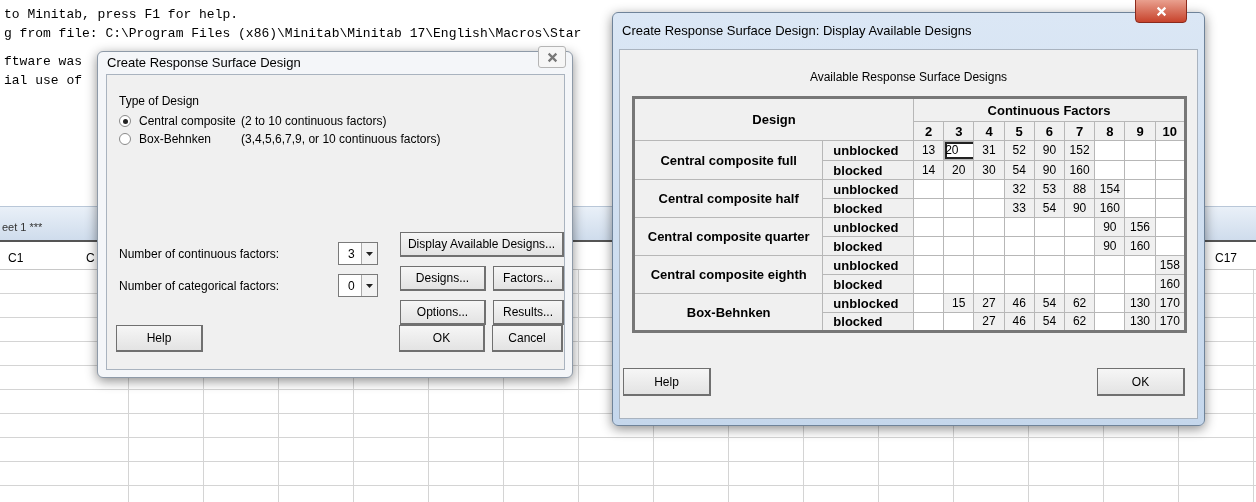 The height and width of the screenshot is (502, 1256). Describe the element at coordinates (358, 285) in the screenshot. I see `dropdown-field: 0` at that location.